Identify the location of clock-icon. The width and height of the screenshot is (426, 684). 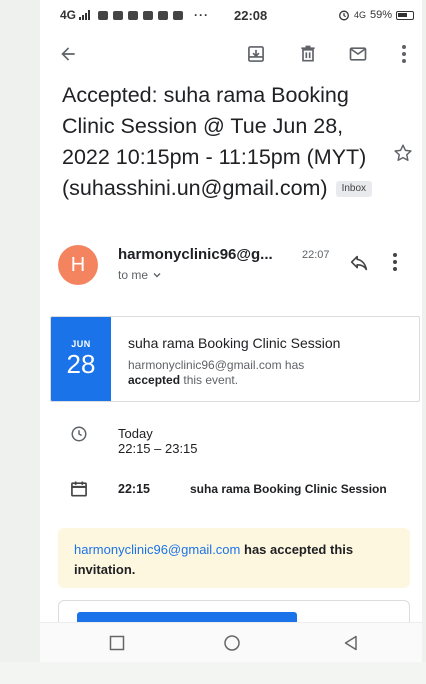
(79, 434).